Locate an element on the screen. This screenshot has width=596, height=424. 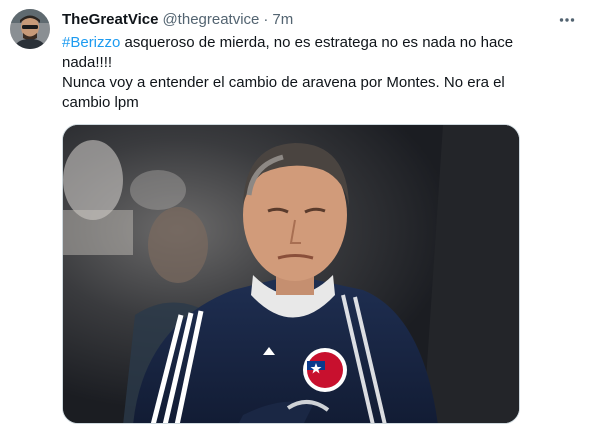
more-options-button is located at coordinates (567, 20).